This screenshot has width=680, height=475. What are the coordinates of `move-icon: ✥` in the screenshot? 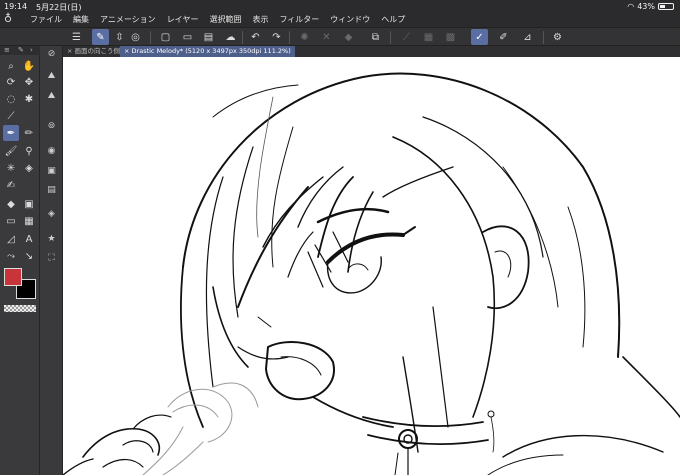 It's located at (29, 82).